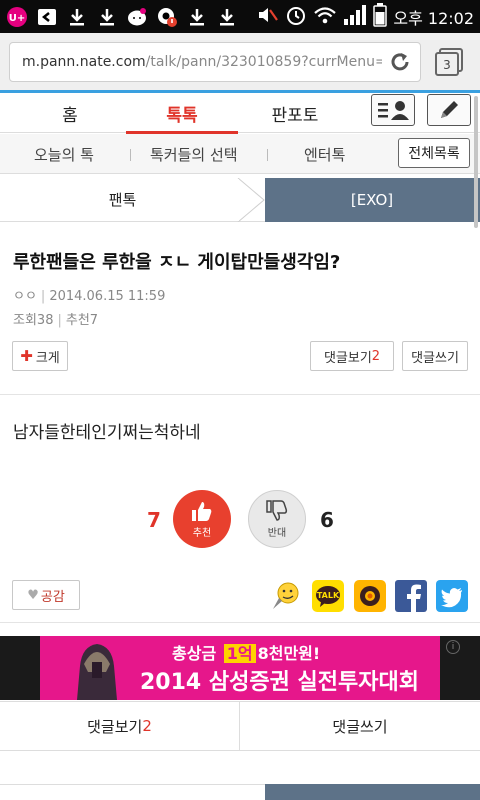 The width and height of the screenshot is (480, 800). What do you see at coordinates (380, 16) in the screenshot?
I see `battery-icon` at bounding box center [380, 16].